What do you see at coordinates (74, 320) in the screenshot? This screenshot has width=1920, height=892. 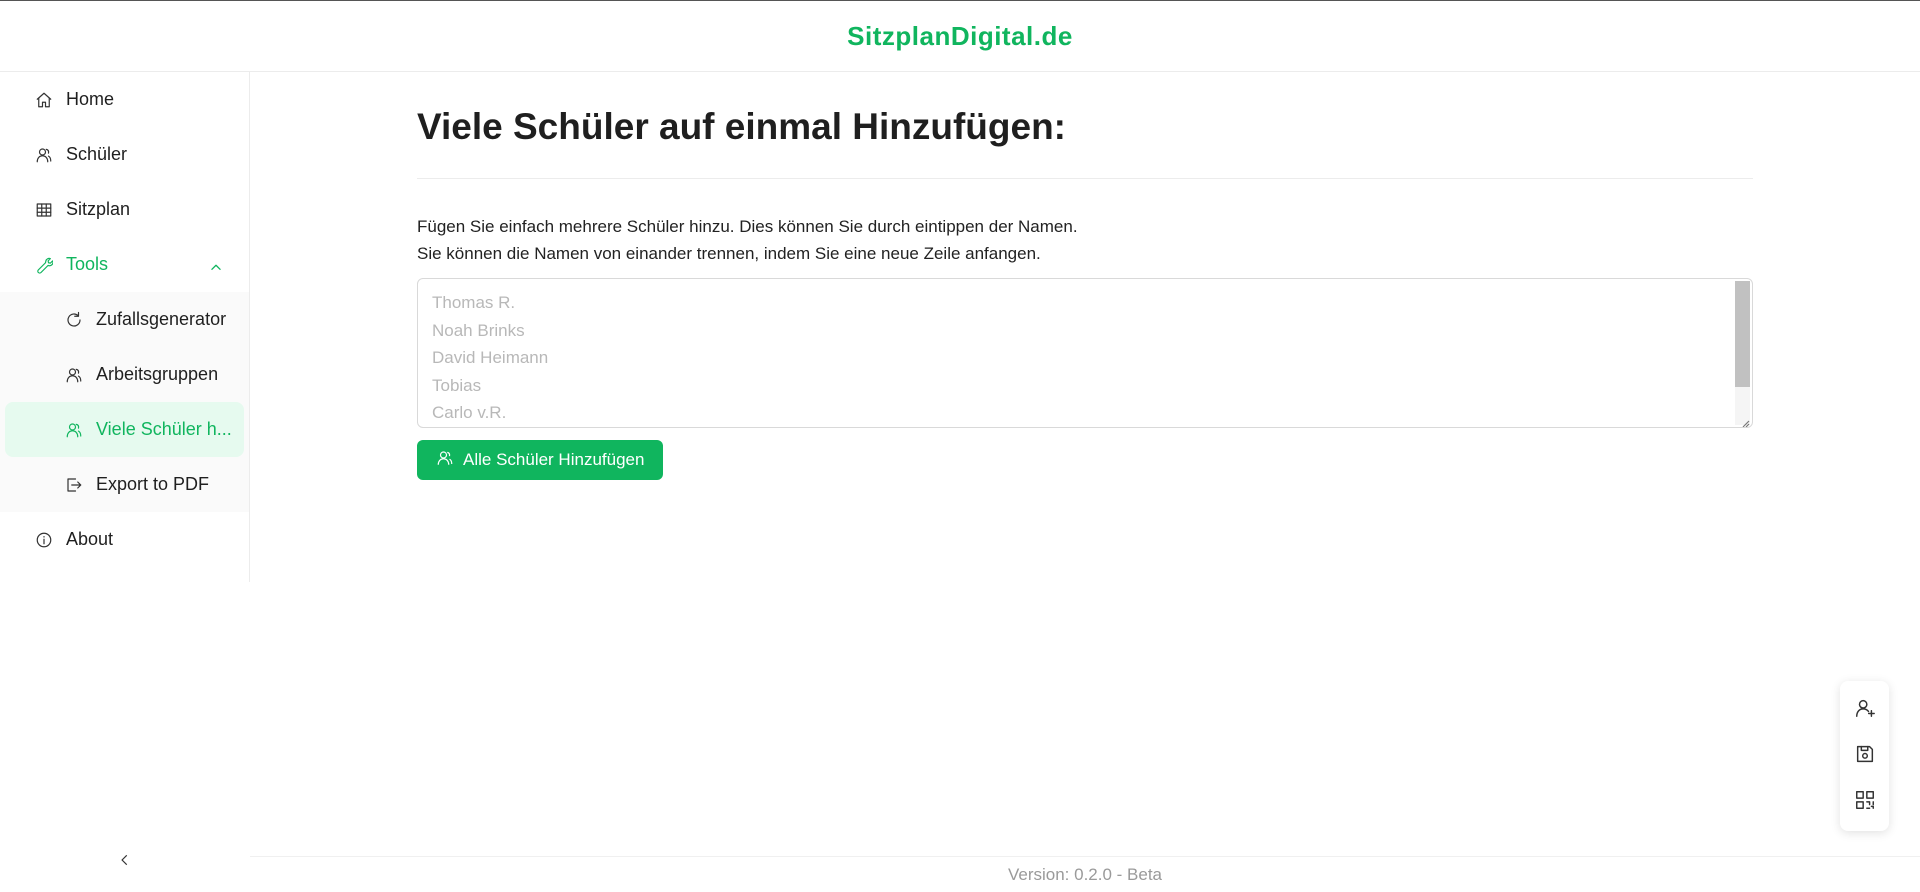 I see `refresh-icon` at bounding box center [74, 320].